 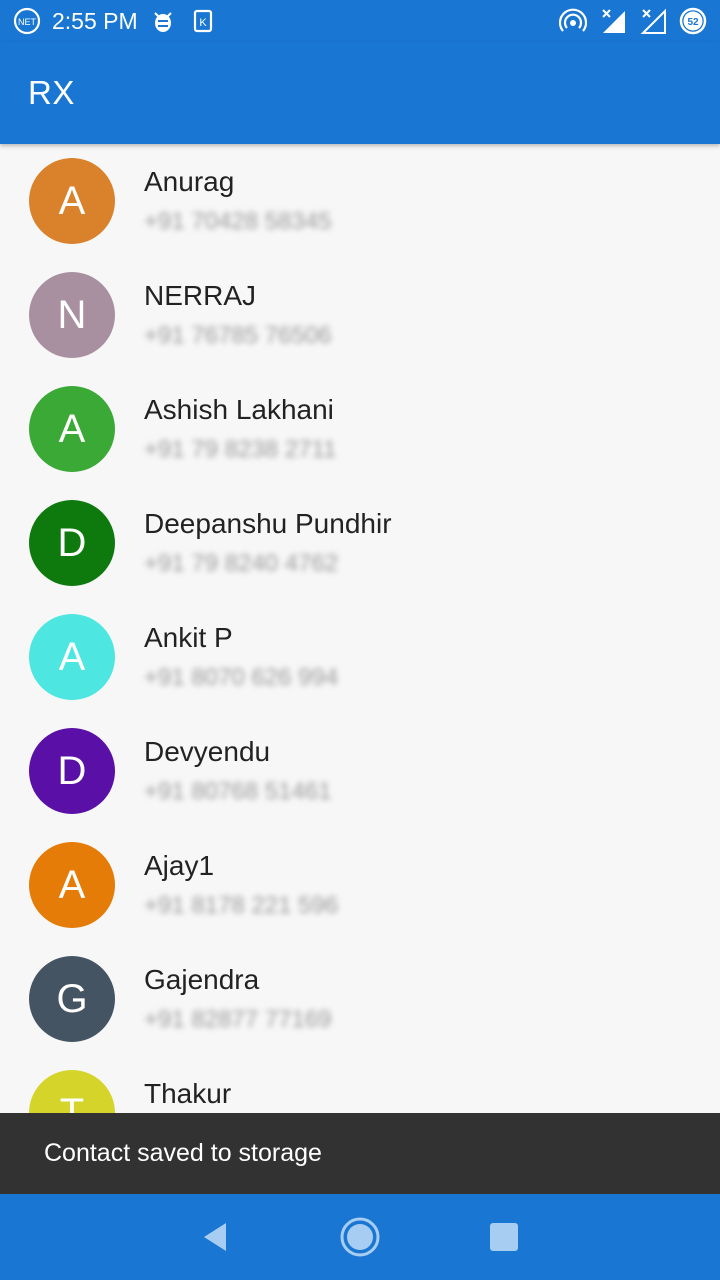 What do you see at coordinates (360, 1084) in the screenshot?
I see `contact-item: T Thakur` at bounding box center [360, 1084].